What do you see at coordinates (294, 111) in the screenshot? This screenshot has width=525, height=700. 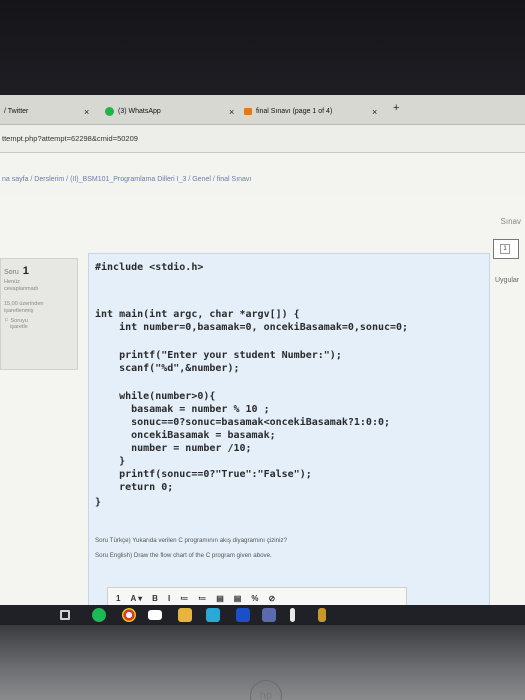 I see `tab-label: final Sınavı (page 1 of 4)` at bounding box center [294, 111].